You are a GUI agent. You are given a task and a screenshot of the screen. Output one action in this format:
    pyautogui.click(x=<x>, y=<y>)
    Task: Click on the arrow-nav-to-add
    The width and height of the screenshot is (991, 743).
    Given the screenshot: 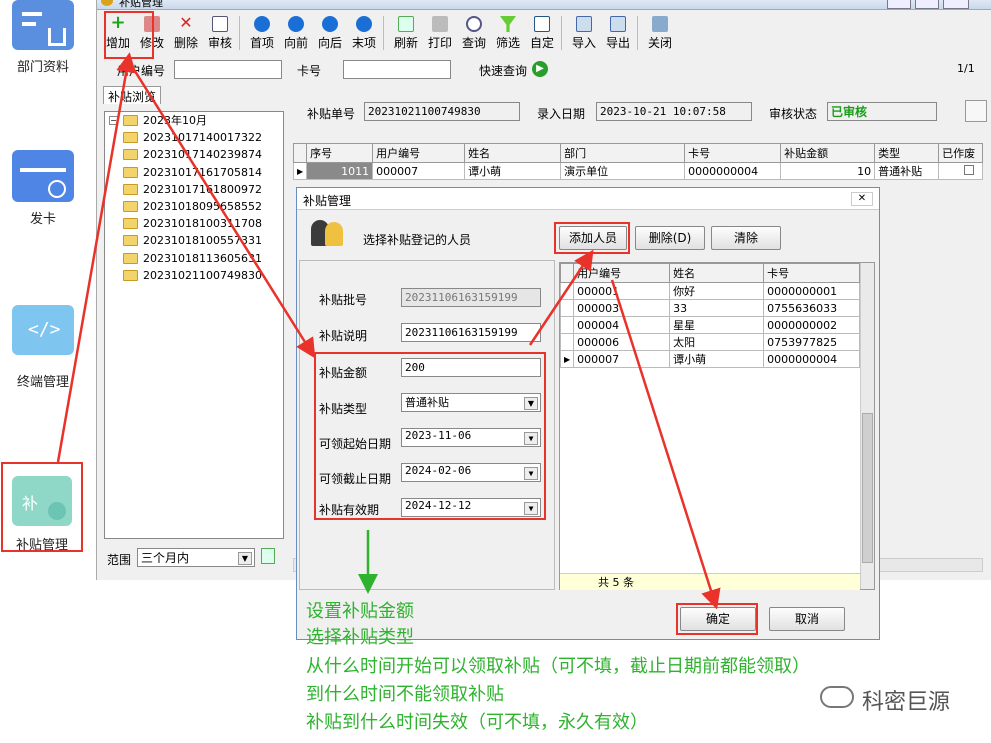 What is the action you would take?
    pyautogui.click(x=96, y=257)
    